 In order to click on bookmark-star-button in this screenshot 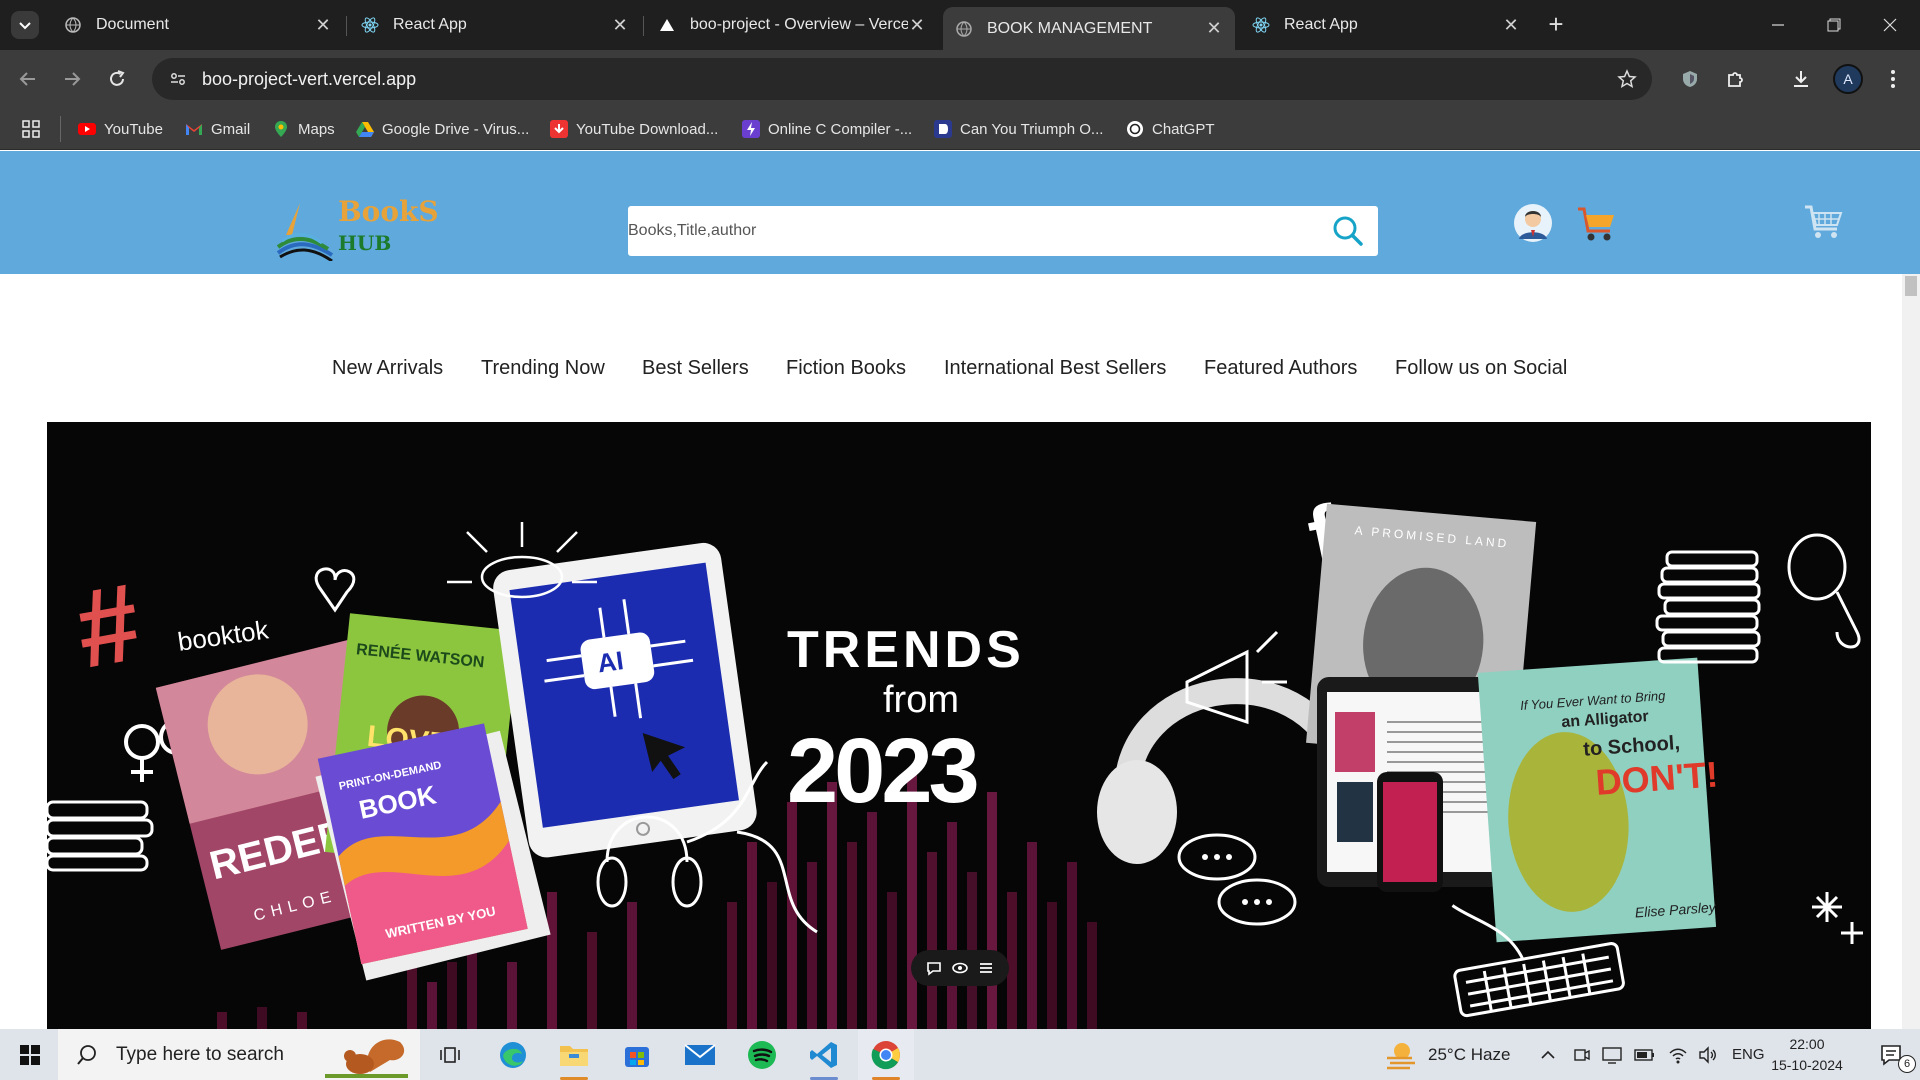, I will do `click(1627, 79)`.